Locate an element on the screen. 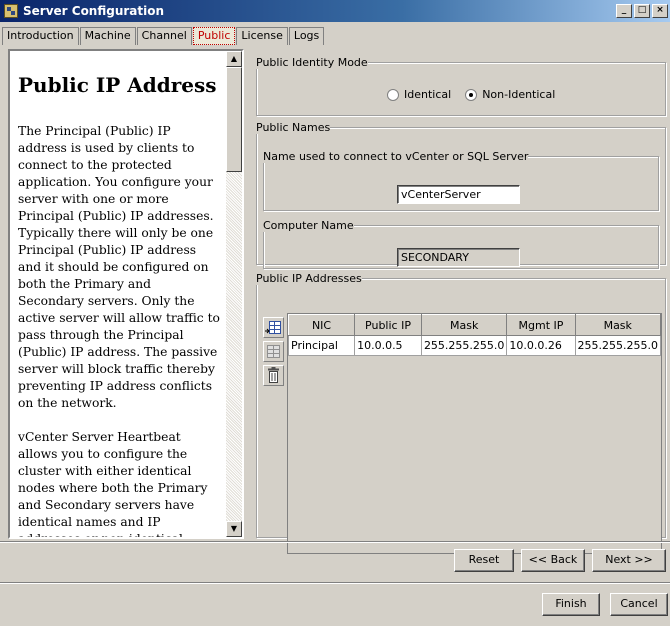 The height and width of the screenshot is (626, 670). ip-addresses-legend: Public IP Addresses is located at coordinates (309, 278).